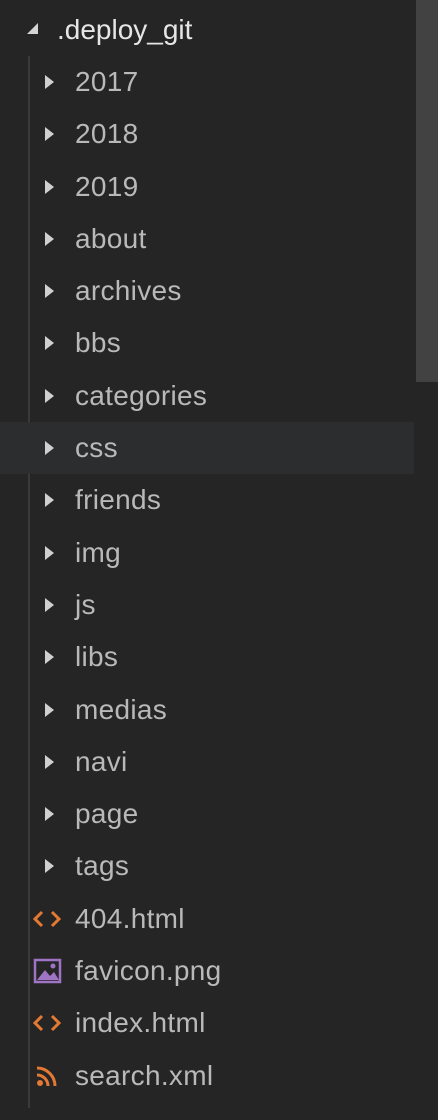  I want to click on tree-folder-img: img, so click(207, 553).